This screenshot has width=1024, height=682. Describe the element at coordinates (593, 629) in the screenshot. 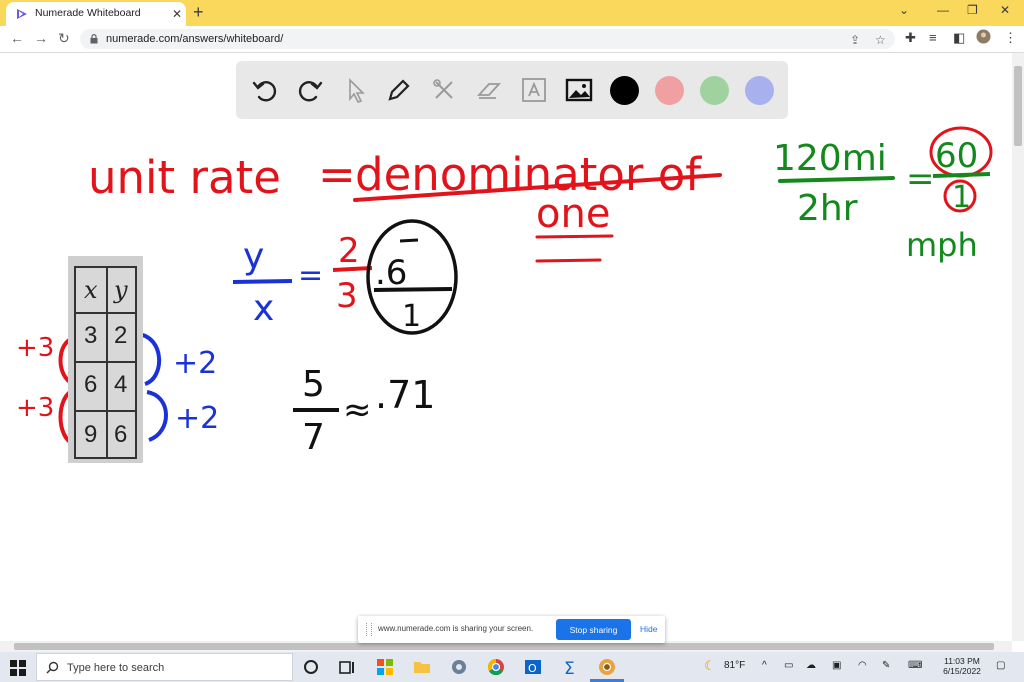

I see `stop-sharing-button: Stop sharing` at that location.